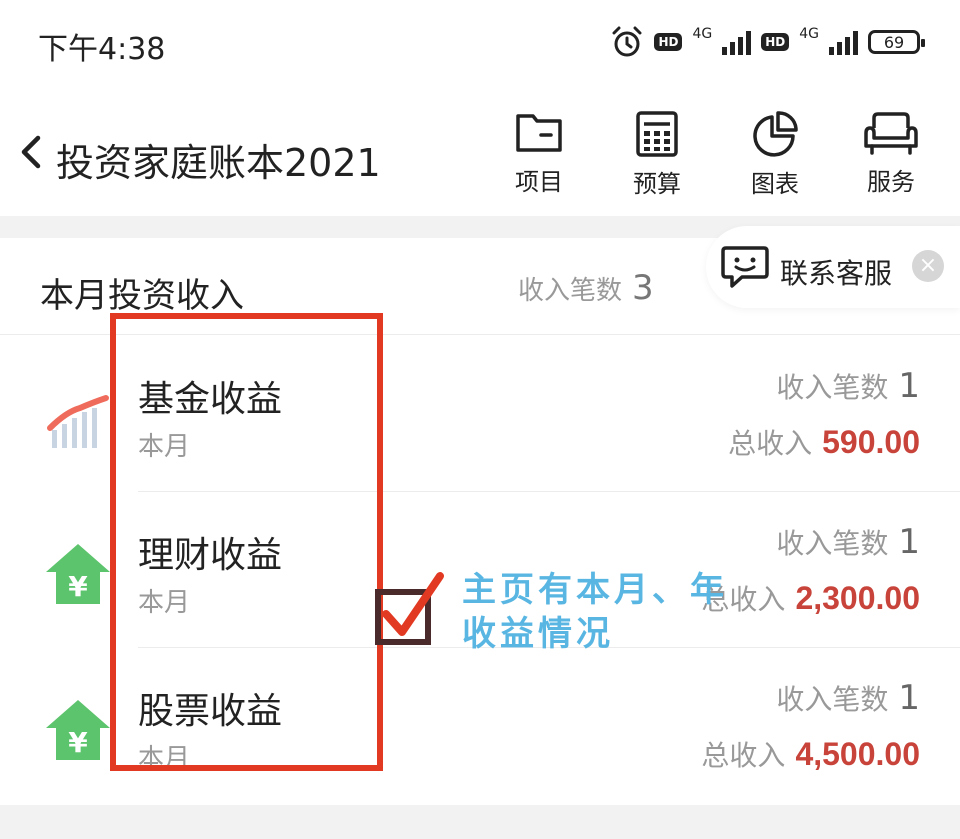 Image resolution: width=960 pixels, height=839 pixels. What do you see at coordinates (891, 182) in the screenshot?
I see `service-label: 服务` at bounding box center [891, 182].